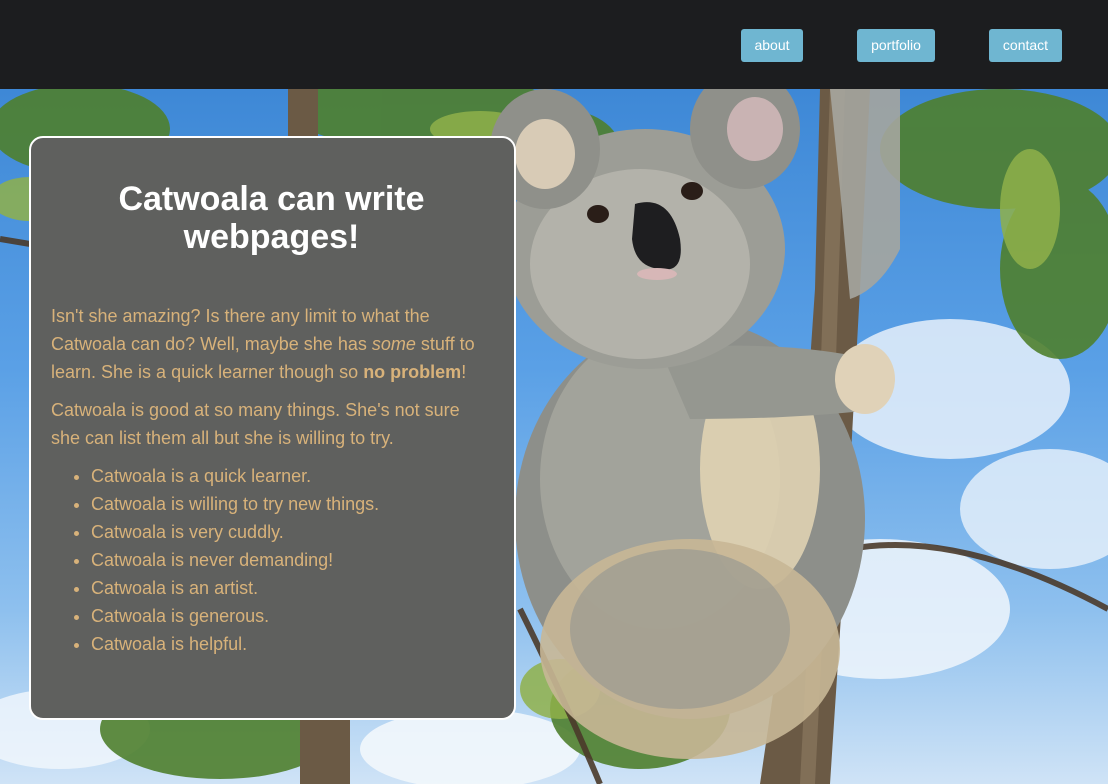 This screenshot has width=1108, height=784. Describe the element at coordinates (291, 504) in the screenshot. I see `list-item: Catwoala is willing to try new things.` at that location.